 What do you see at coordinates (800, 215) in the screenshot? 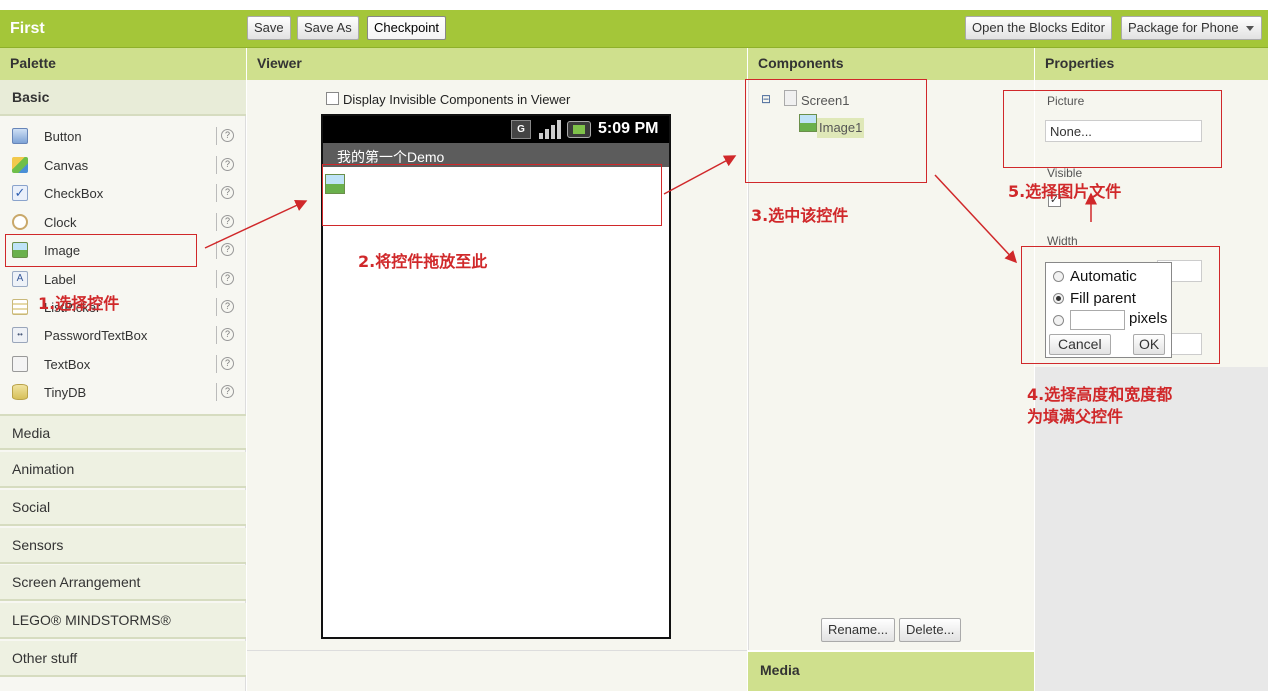
I see `annotation-step3: 3.选中该控件` at bounding box center [800, 215].